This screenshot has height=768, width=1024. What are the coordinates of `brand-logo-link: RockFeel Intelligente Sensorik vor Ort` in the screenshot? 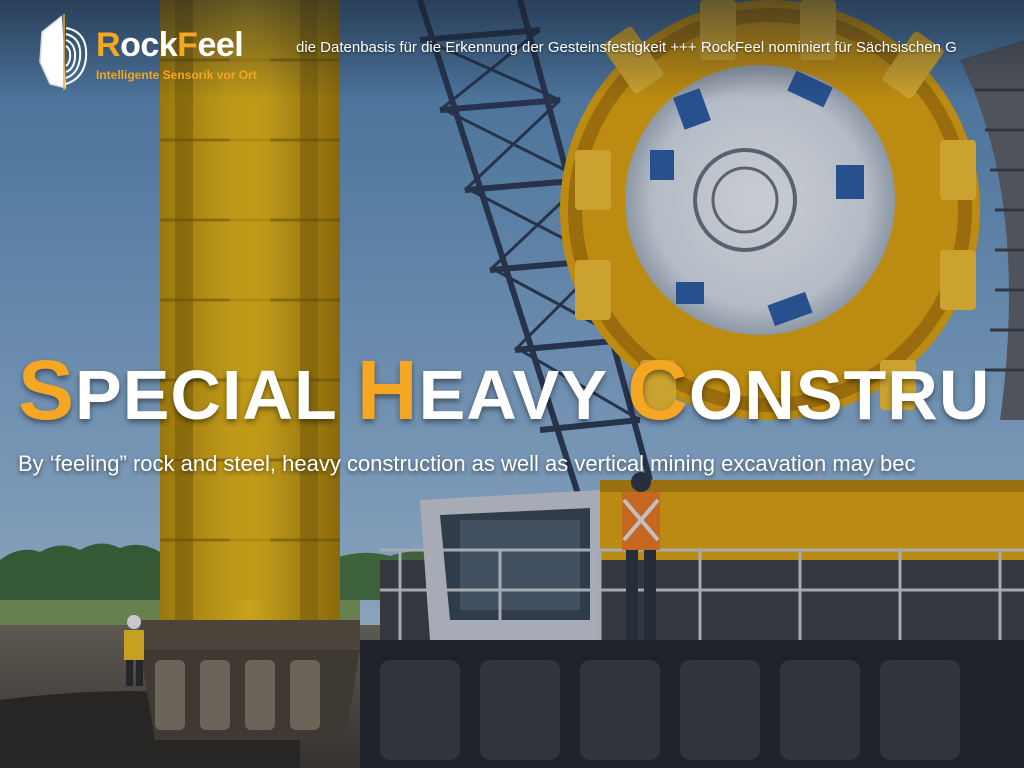 It's located at (151, 52).